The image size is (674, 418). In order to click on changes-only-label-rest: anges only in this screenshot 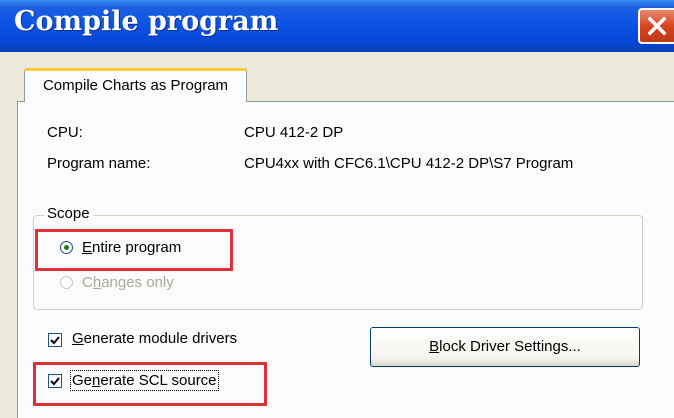, I will do `click(137, 282)`.